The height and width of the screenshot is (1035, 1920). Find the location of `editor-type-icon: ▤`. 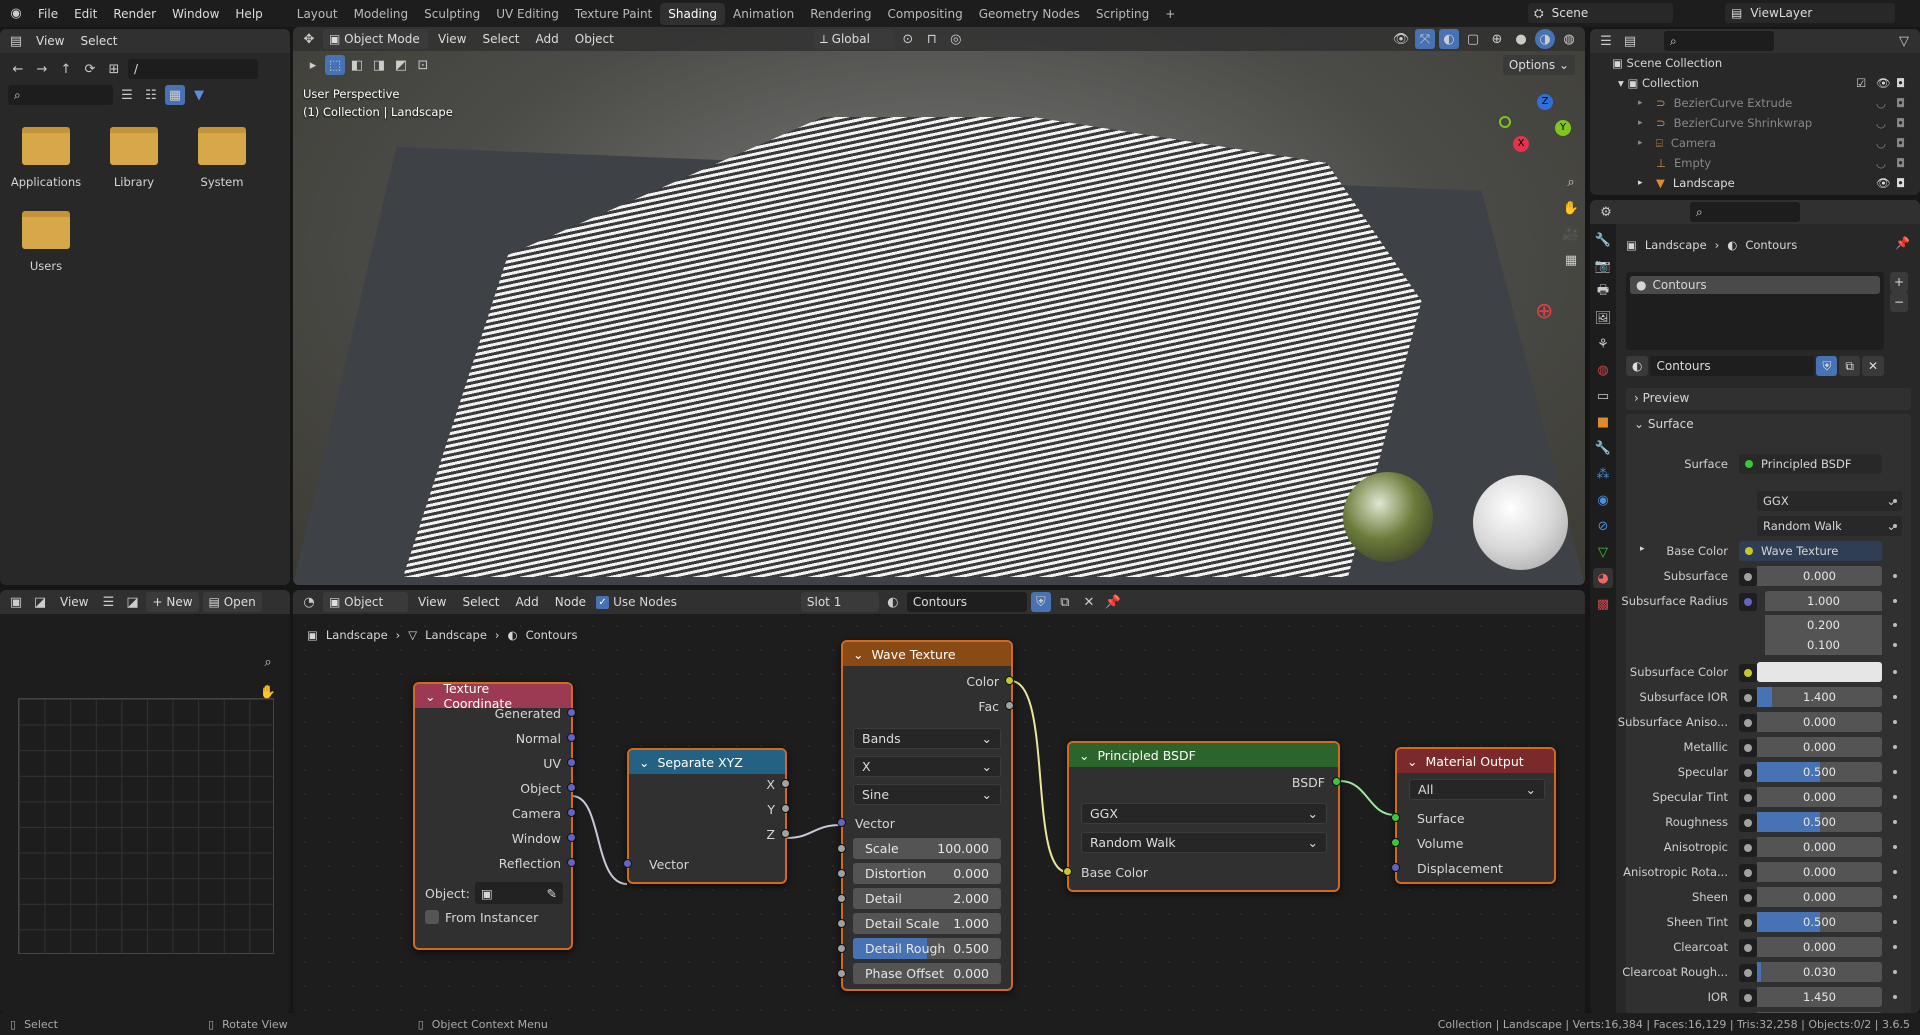

editor-type-icon: ▤ is located at coordinates (16, 41).